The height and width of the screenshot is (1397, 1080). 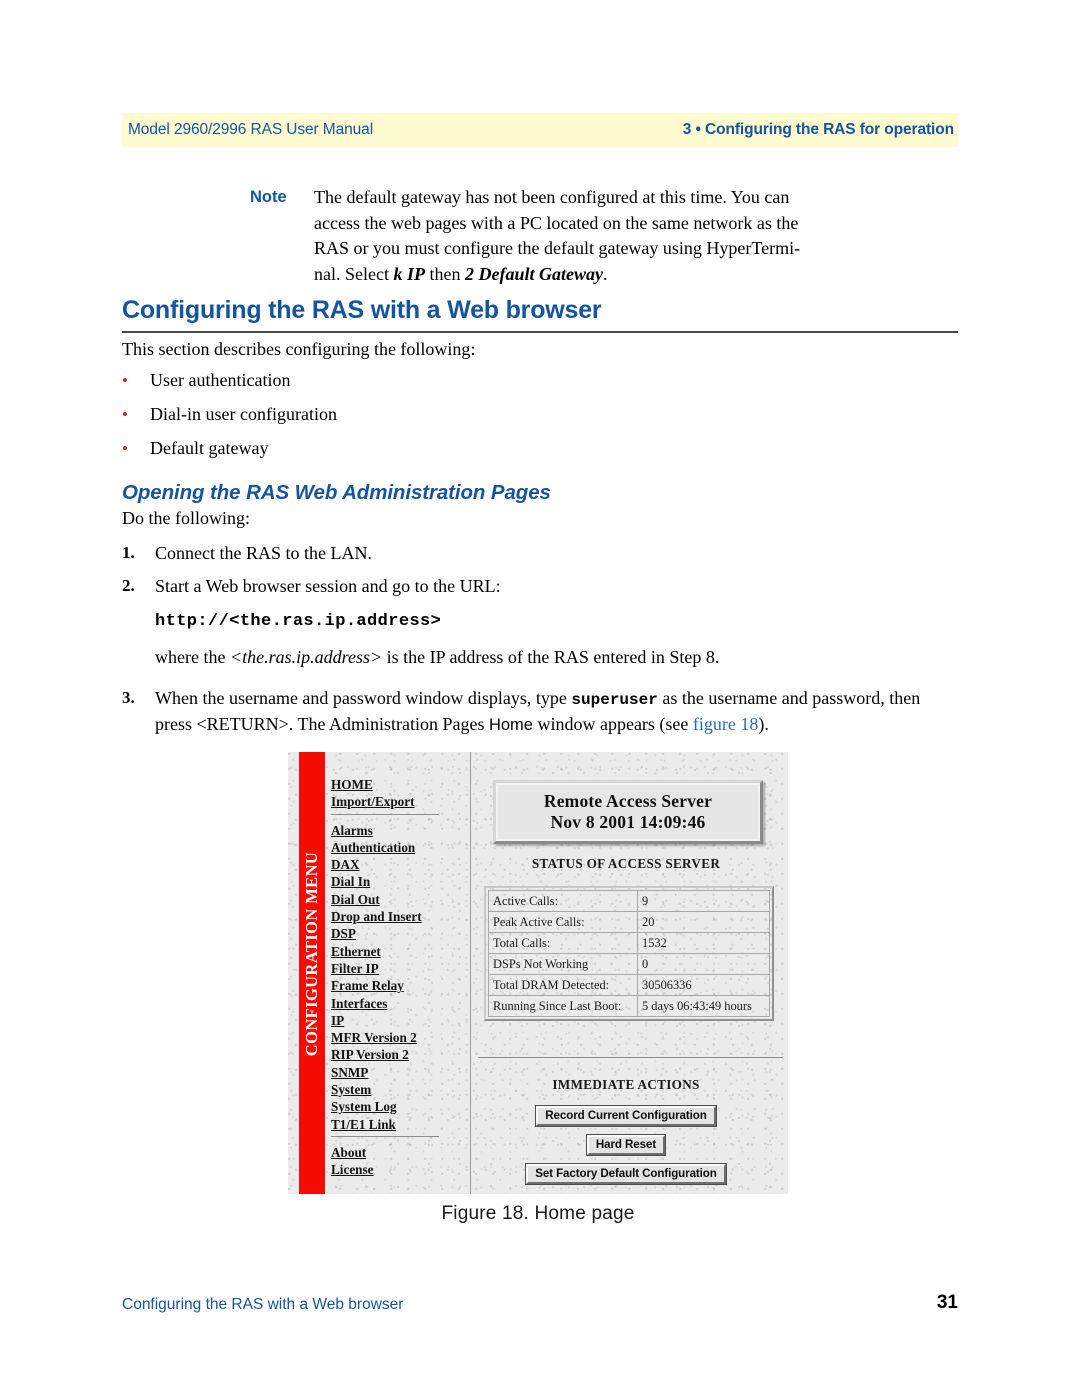 What do you see at coordinates (128, 697) in the screenshot?
I see `step-number: 3.` at bounding box center [128, 697].